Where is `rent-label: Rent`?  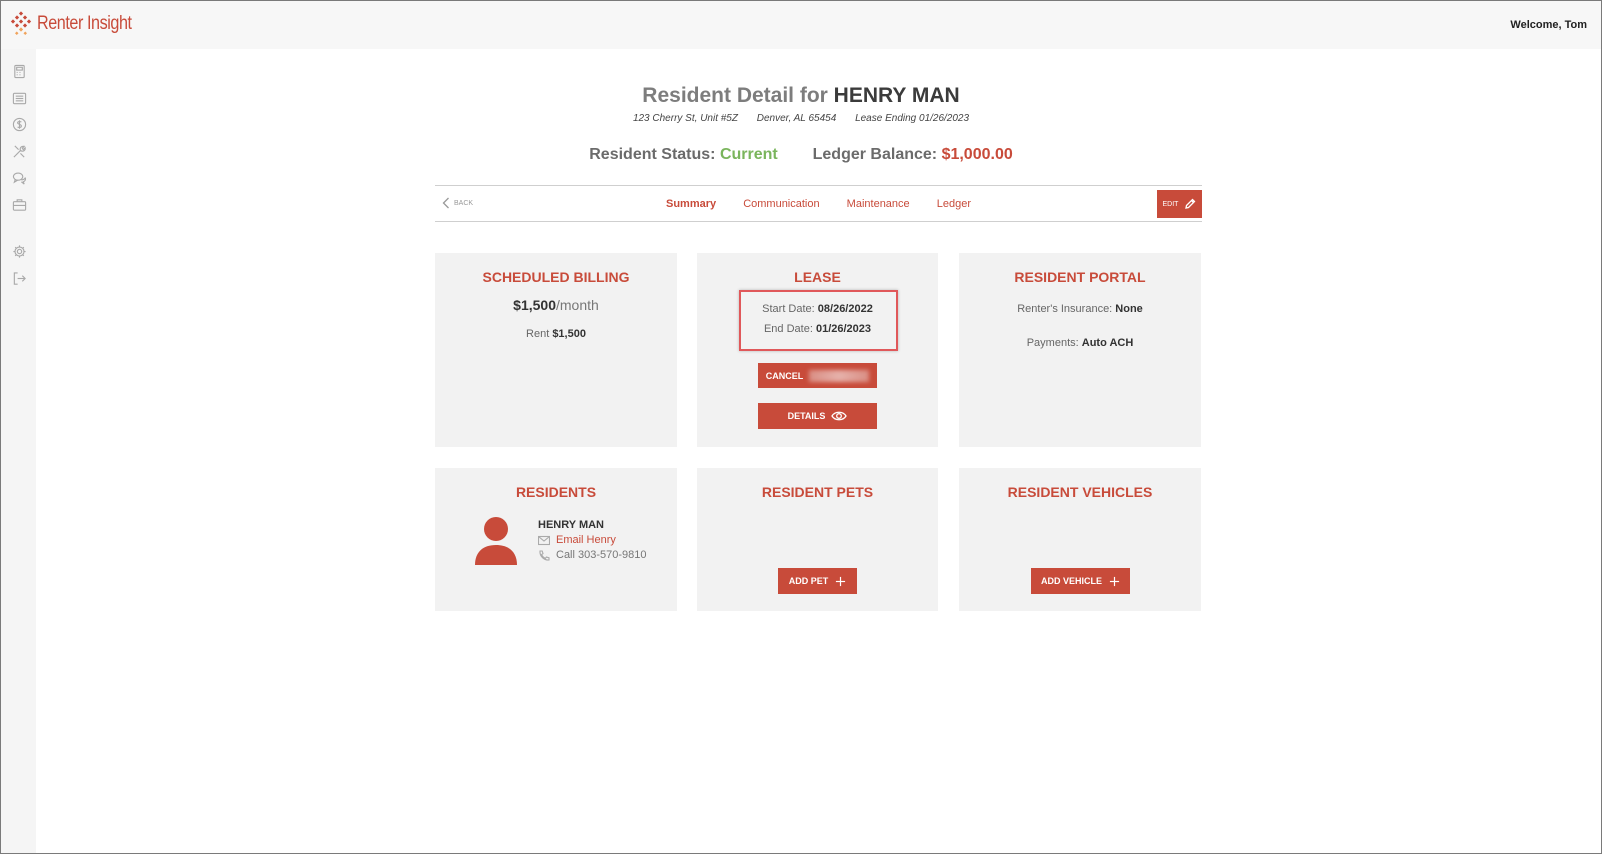 rent-label: Rent is located at coordinates (539, 334).